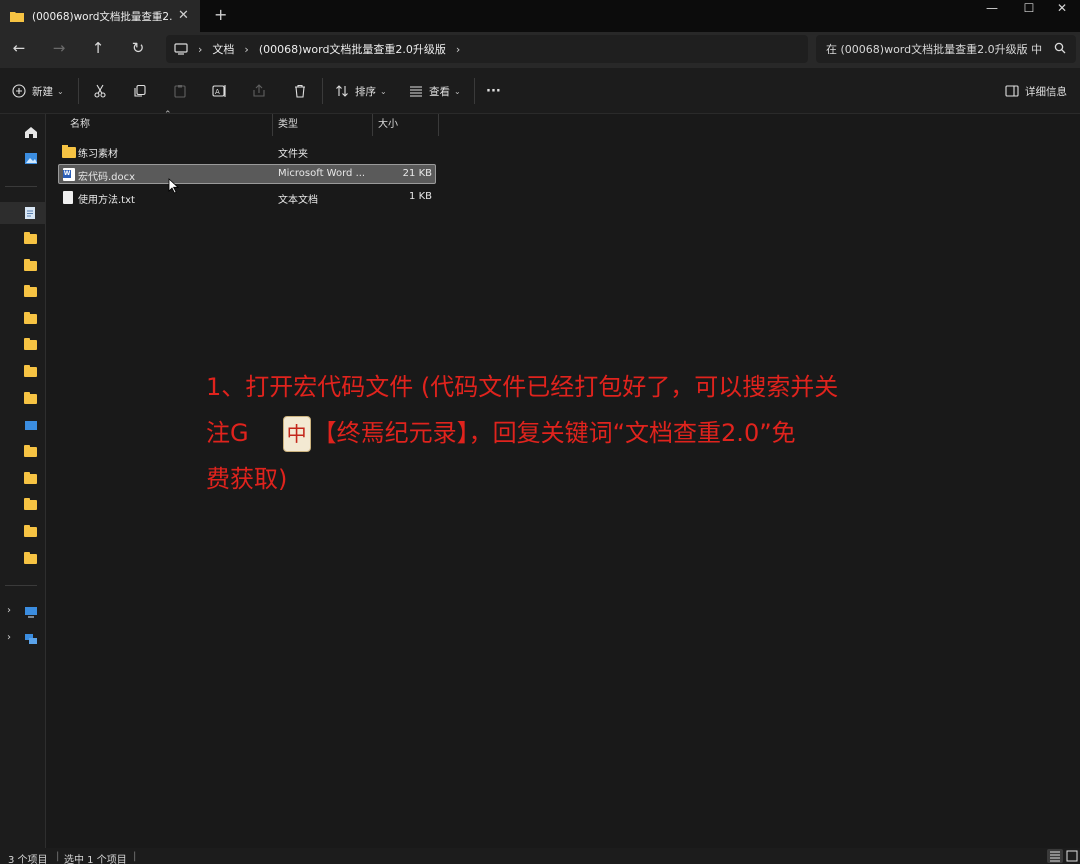  I want to click on tiles-view-icon, so click(1072, 856).